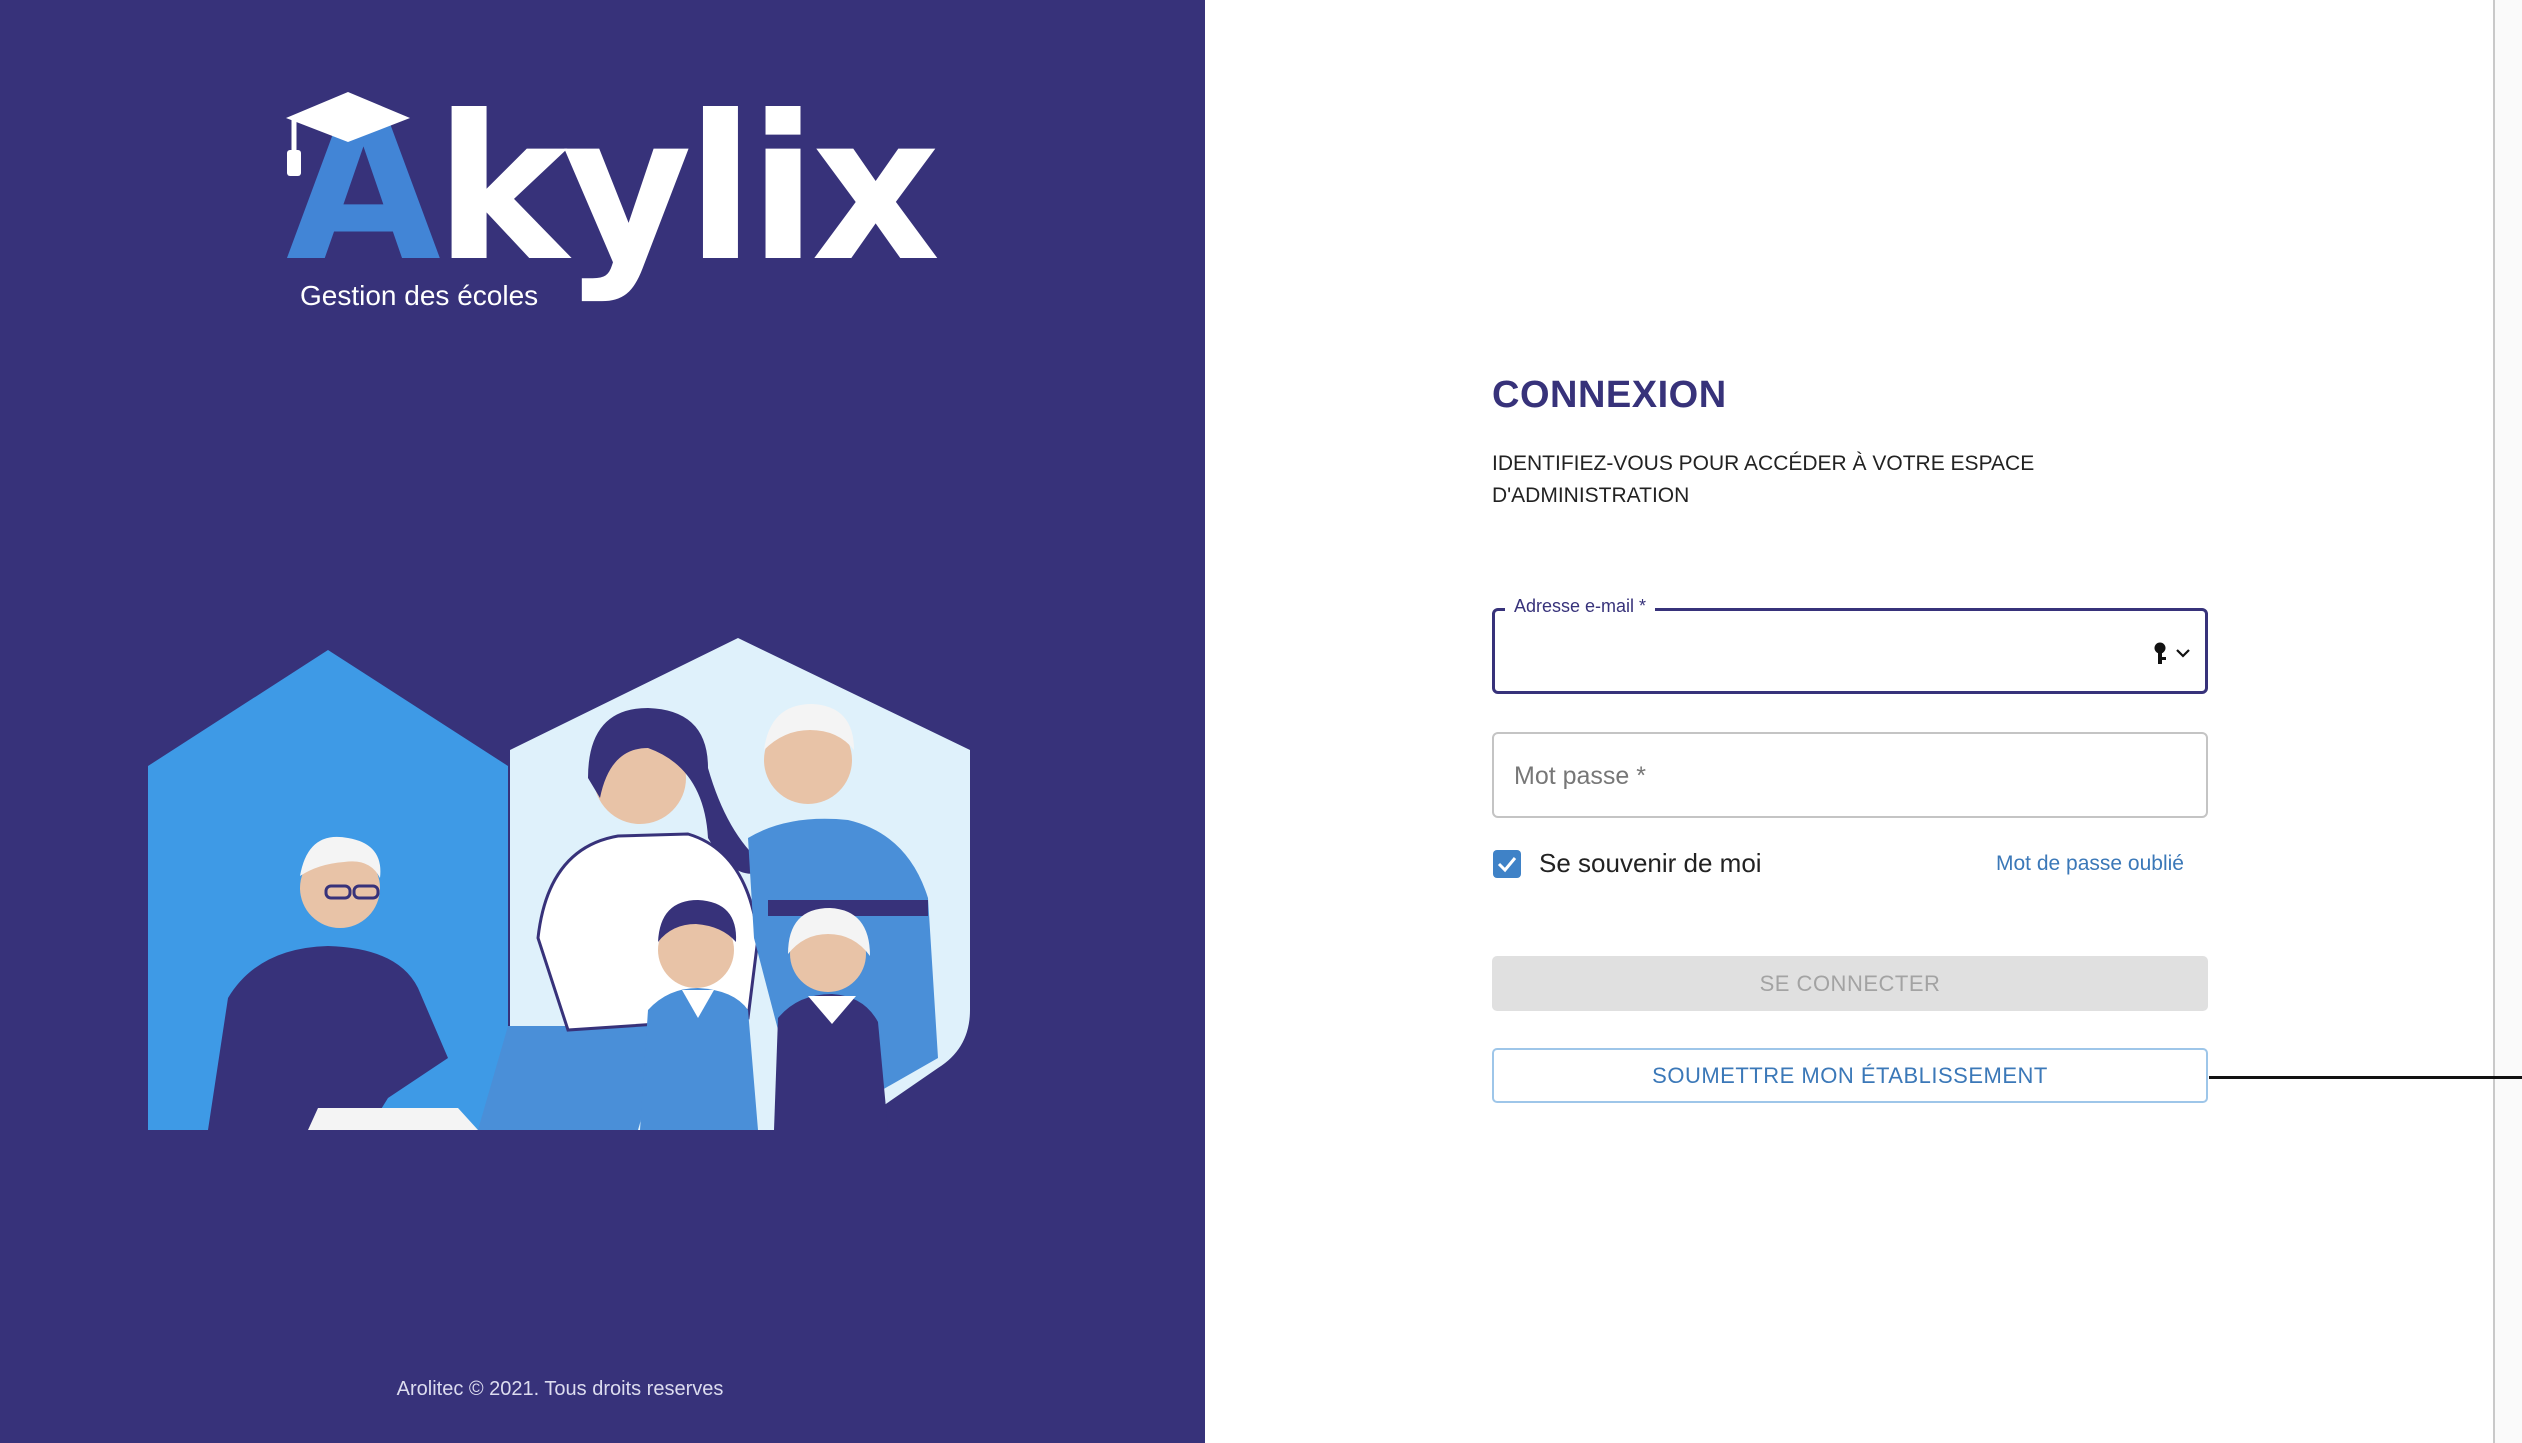  What do you see at coordinates (1842, 775) in the screenshot?
I see `password-input` at bounding box center [1842, 775].